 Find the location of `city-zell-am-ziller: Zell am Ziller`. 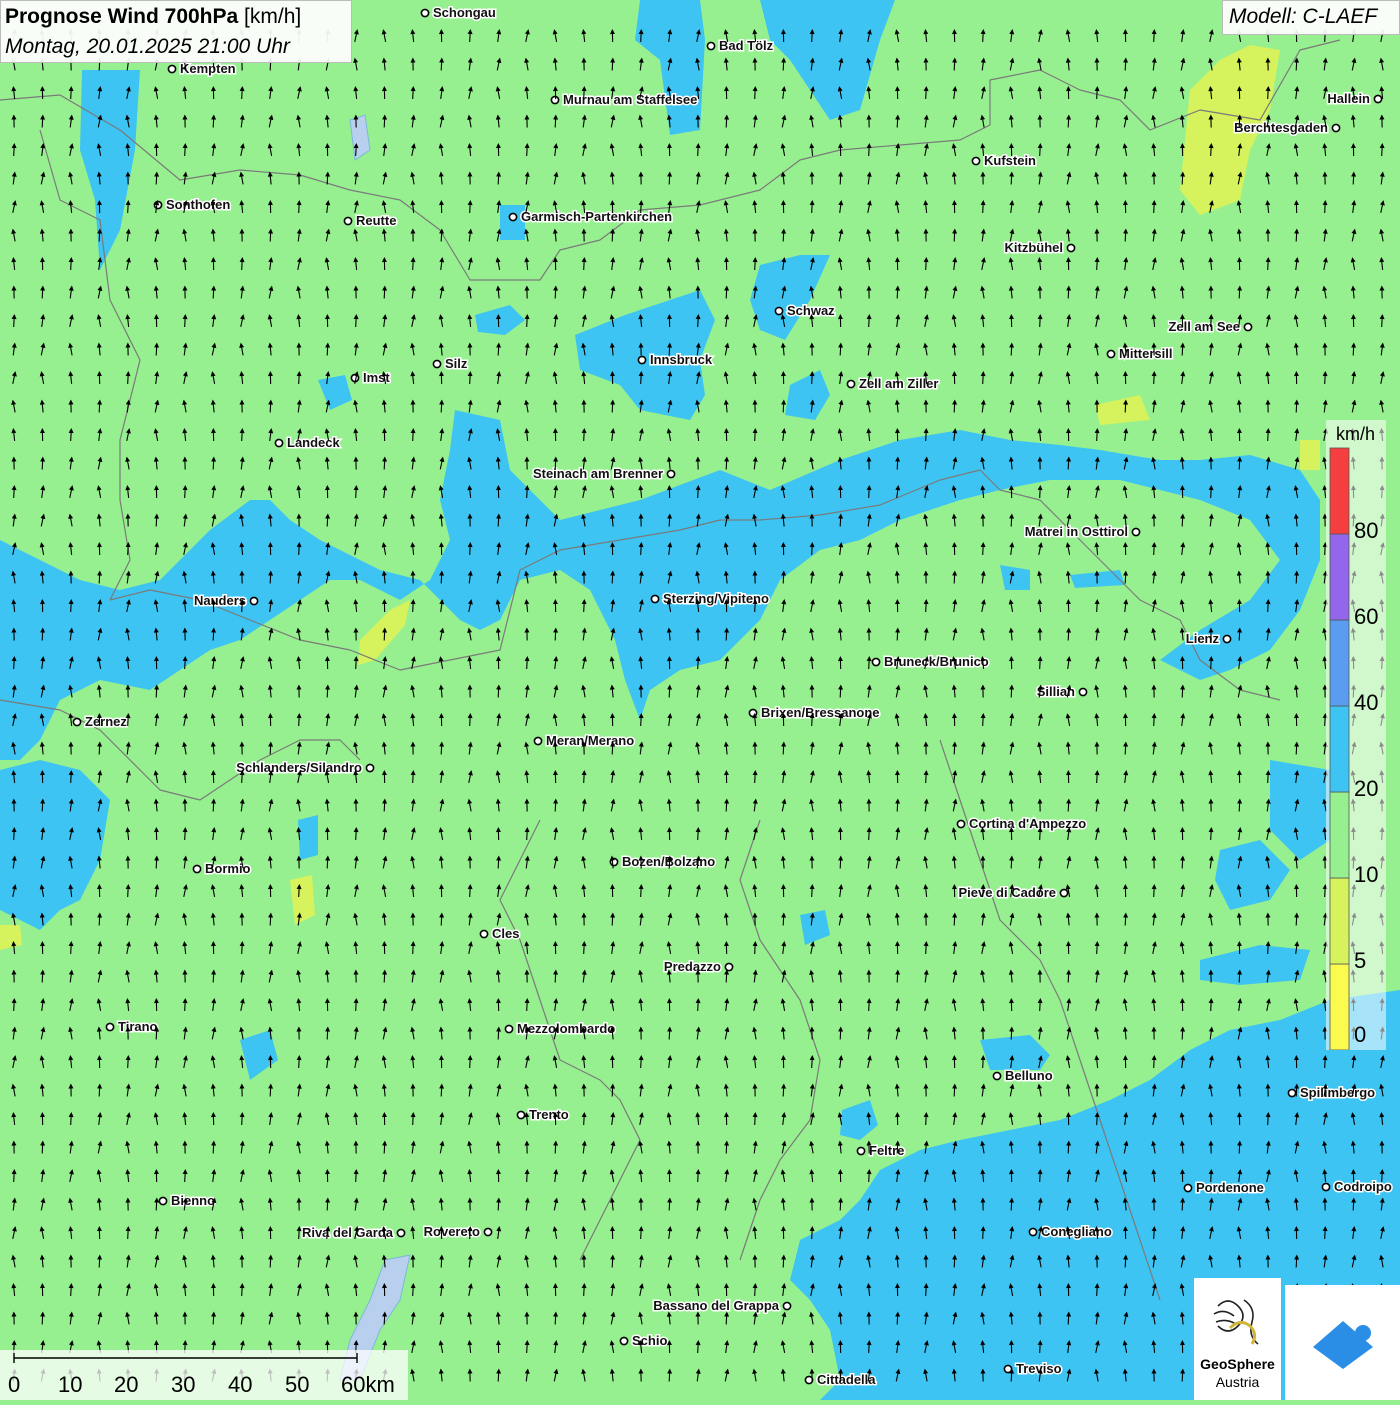

city-zell-am-ziller: Zell am Ziller is located at coordinates (892, 383).